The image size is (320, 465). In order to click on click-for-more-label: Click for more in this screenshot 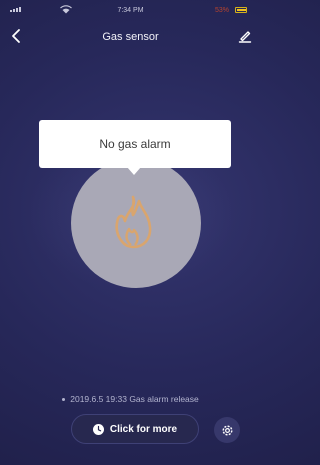, I will do `click(143, 429)`.